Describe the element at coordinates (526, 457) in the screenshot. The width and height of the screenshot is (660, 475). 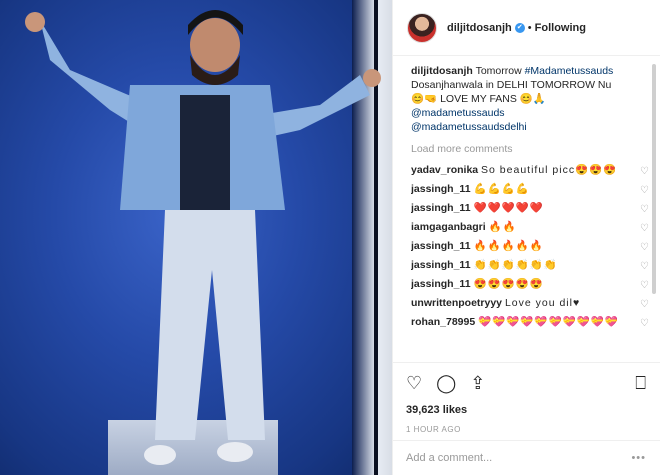
I see `add-comment-bar: Add a comment... •••` at that location.